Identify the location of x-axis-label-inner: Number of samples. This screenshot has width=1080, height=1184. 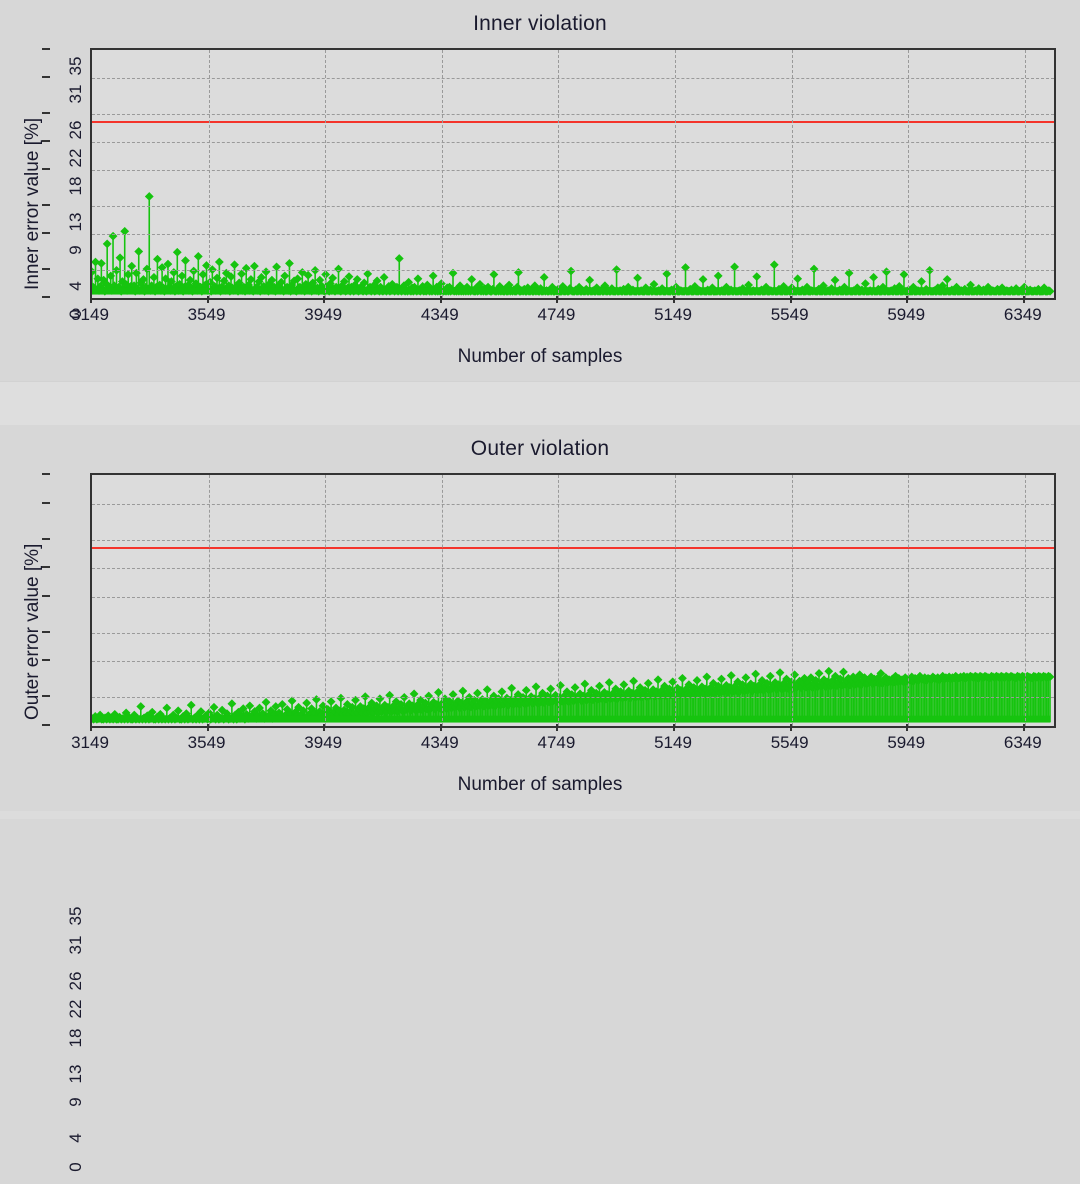
(540, 356).